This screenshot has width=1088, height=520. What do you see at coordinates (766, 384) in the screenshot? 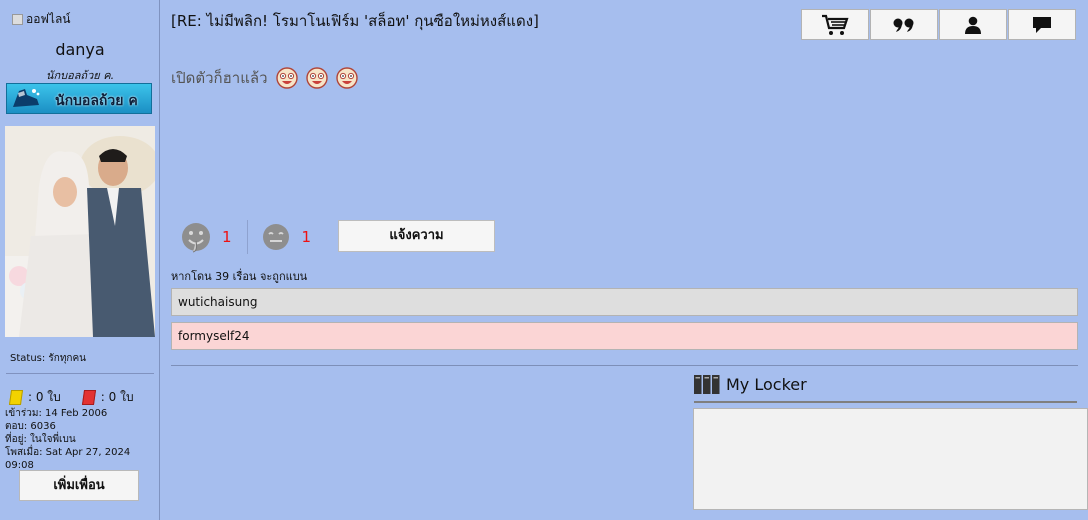
I see `locker-title: My Locker` at bounding box center [766, 384].